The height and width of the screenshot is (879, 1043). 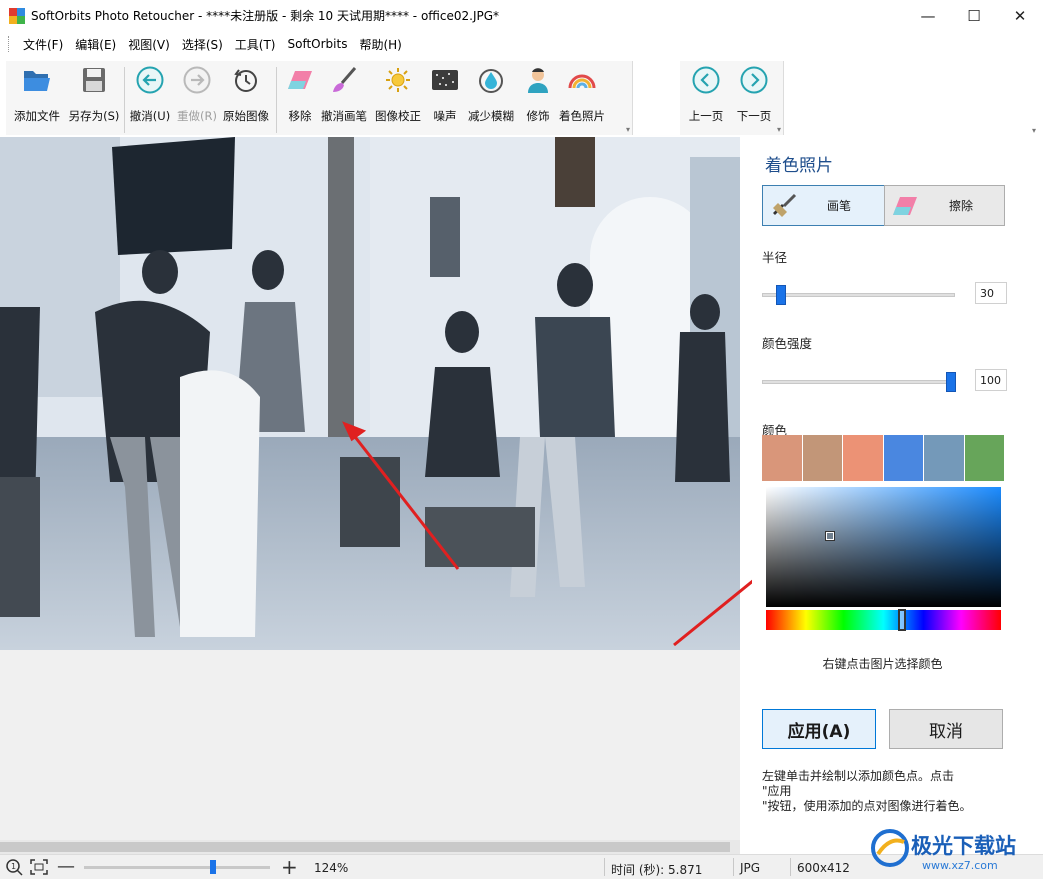 What do you see at coordinates (289, 867) in the screenshot?
I see `zoom-in-icon: +` at bounding box center [289, 867].